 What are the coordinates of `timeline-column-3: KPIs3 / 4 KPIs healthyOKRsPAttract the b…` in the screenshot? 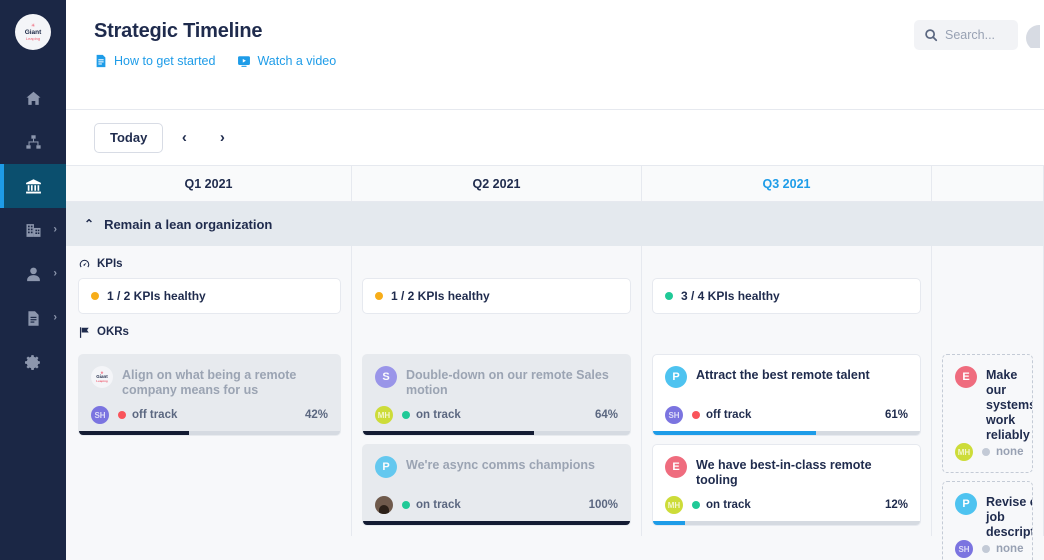 It's located at (787, 391).